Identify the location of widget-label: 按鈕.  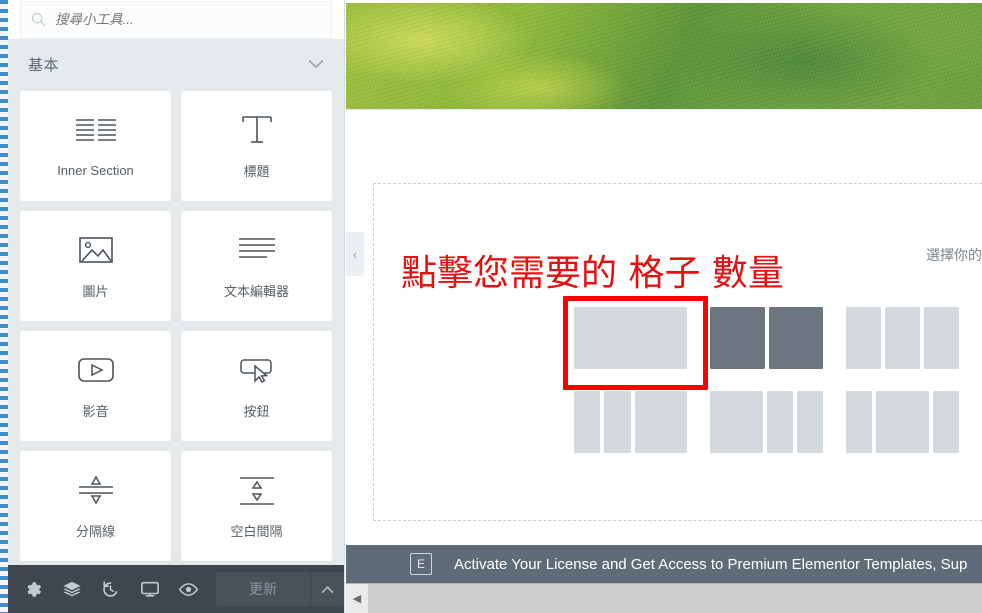
(256, 411).